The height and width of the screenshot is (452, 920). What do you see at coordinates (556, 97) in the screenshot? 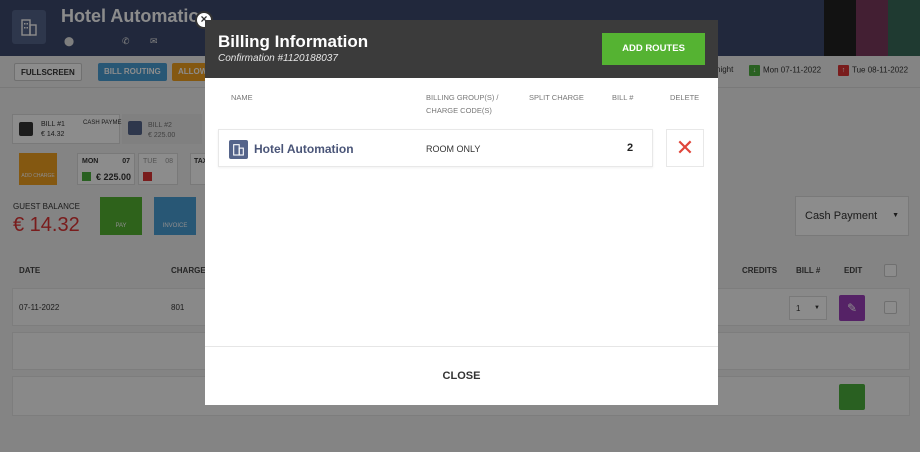
I see `col-split-charge: SPLIT CHARGE` at bounding box center [556, 97].